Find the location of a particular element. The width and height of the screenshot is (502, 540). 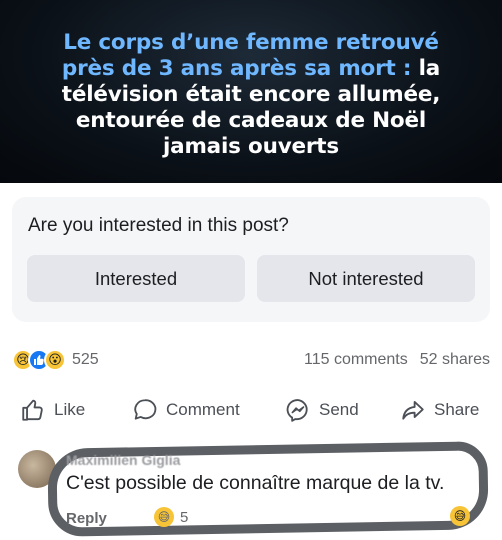

reactions-summary: 😢 😮 525 is located at coordinates (55, 360).